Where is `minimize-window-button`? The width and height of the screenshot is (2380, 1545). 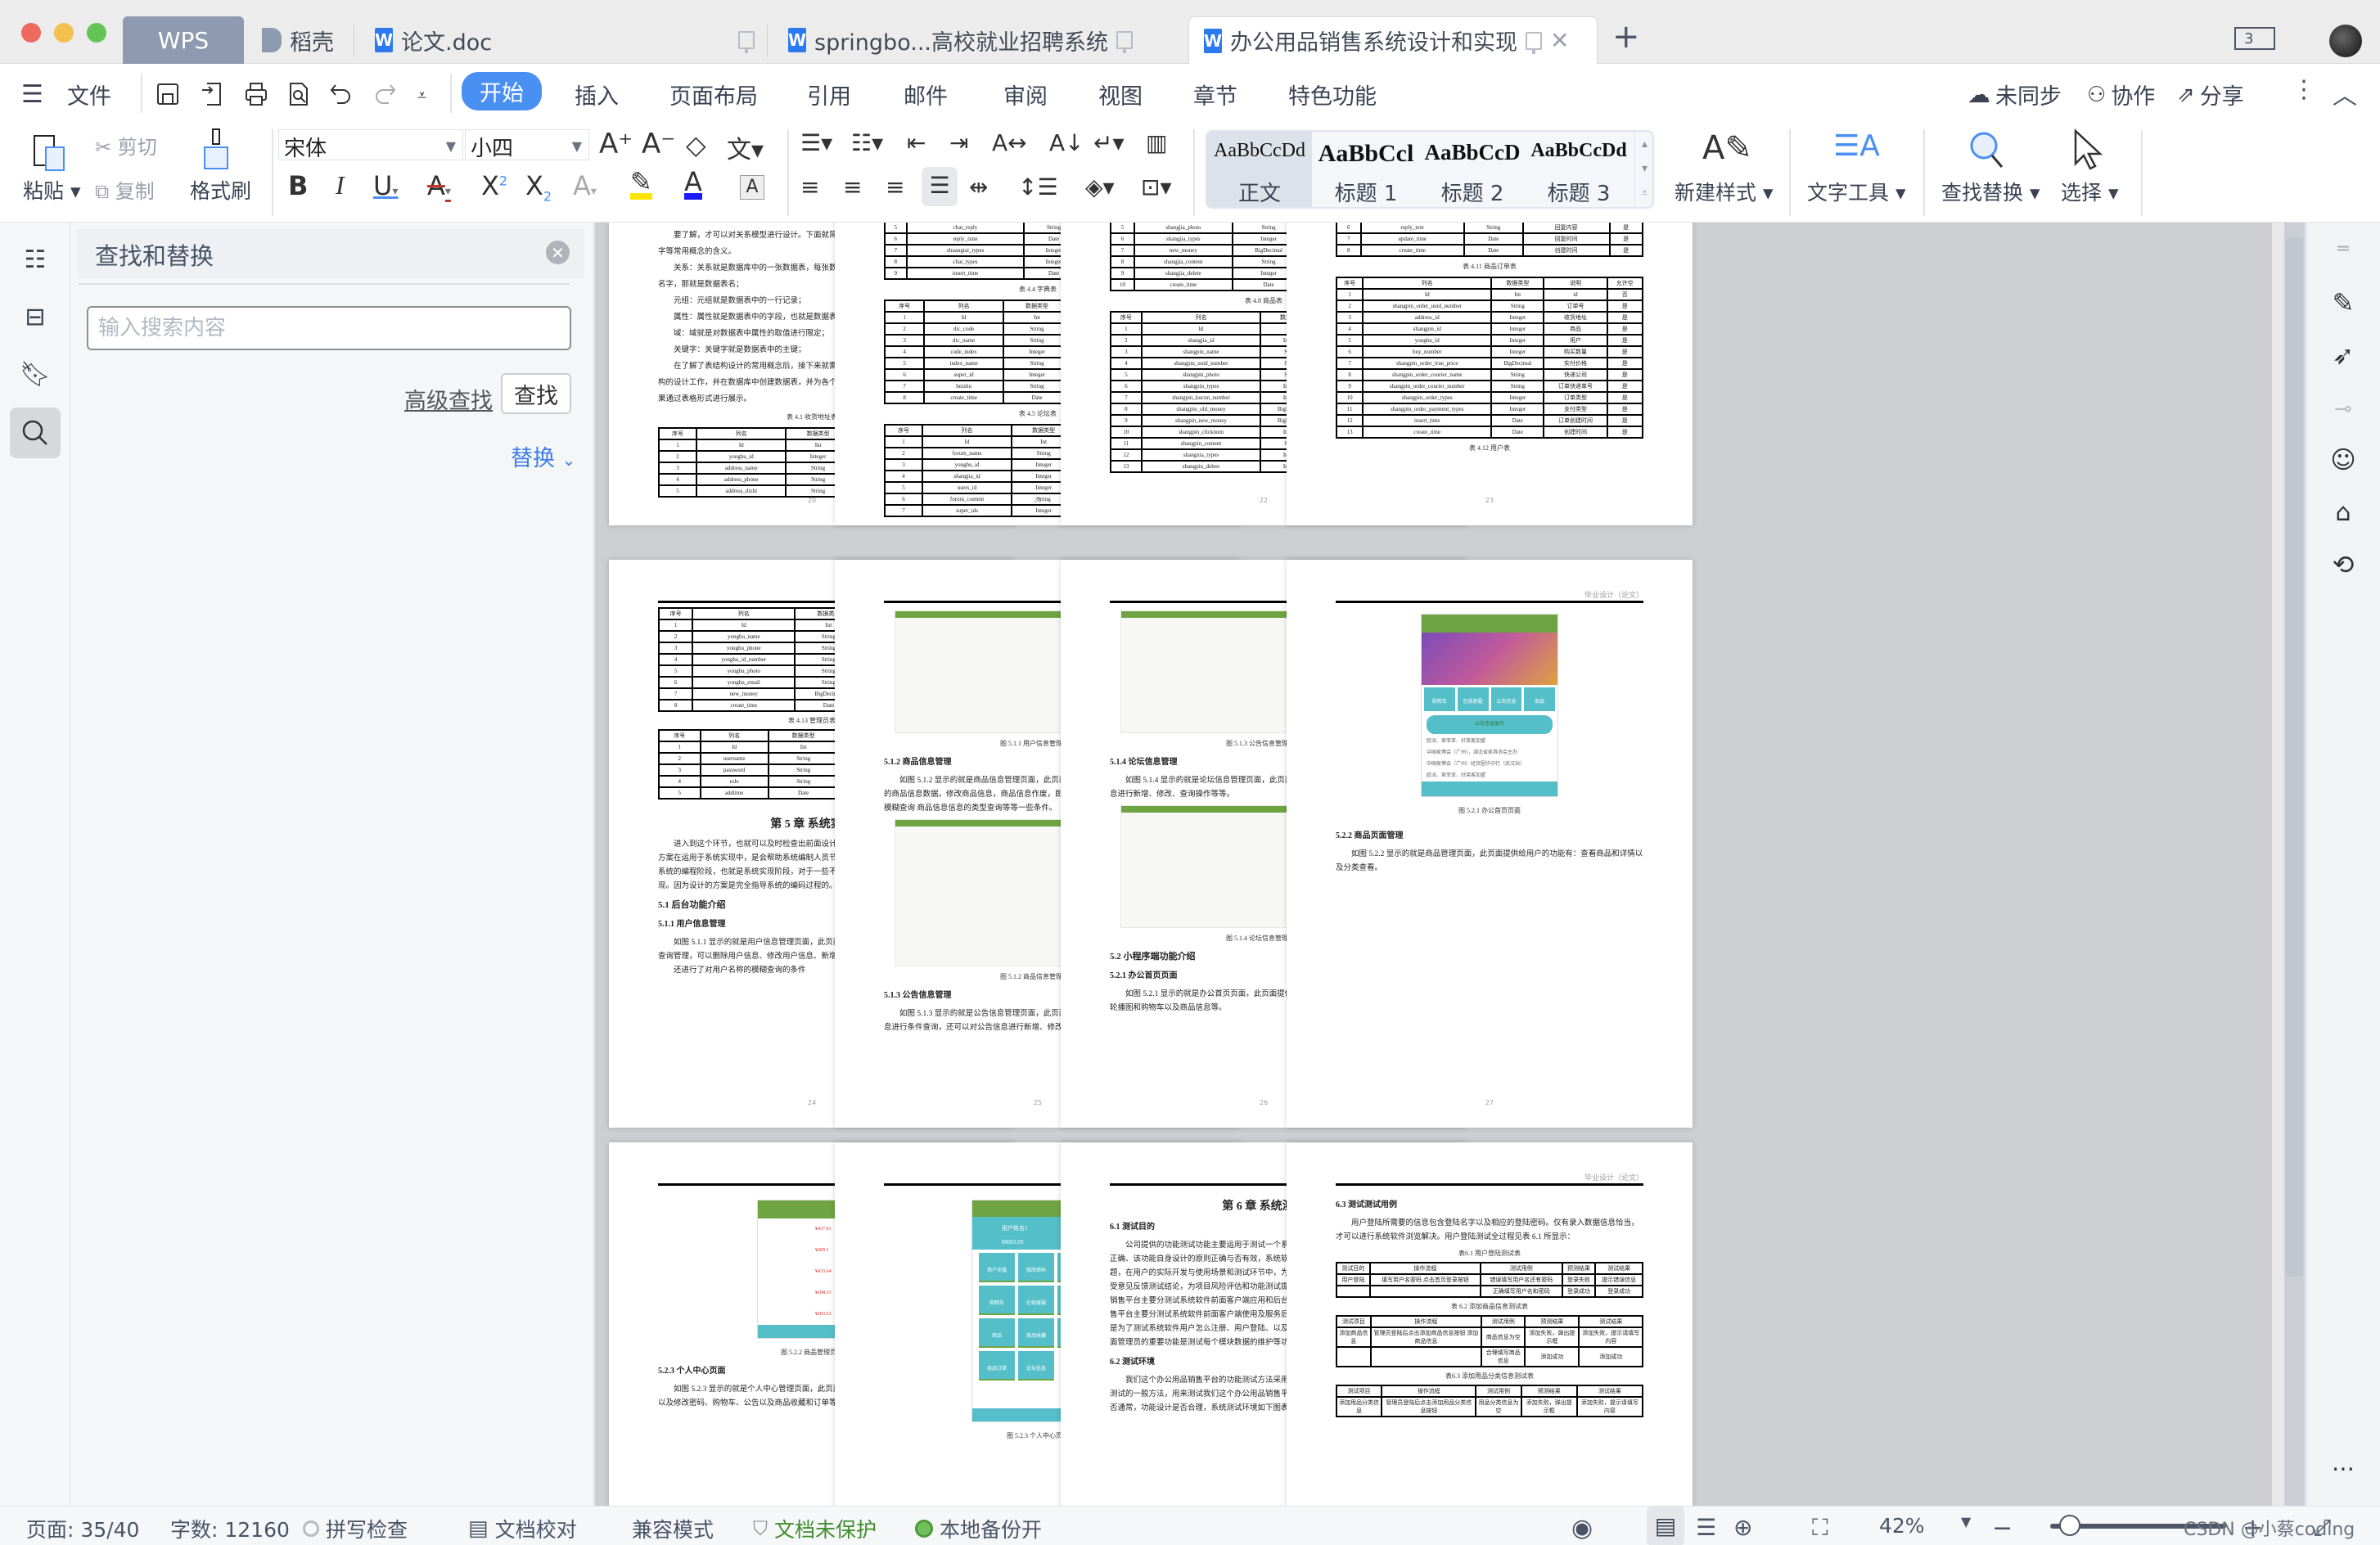 minimize-window-button is located at coordinates (64, 33).